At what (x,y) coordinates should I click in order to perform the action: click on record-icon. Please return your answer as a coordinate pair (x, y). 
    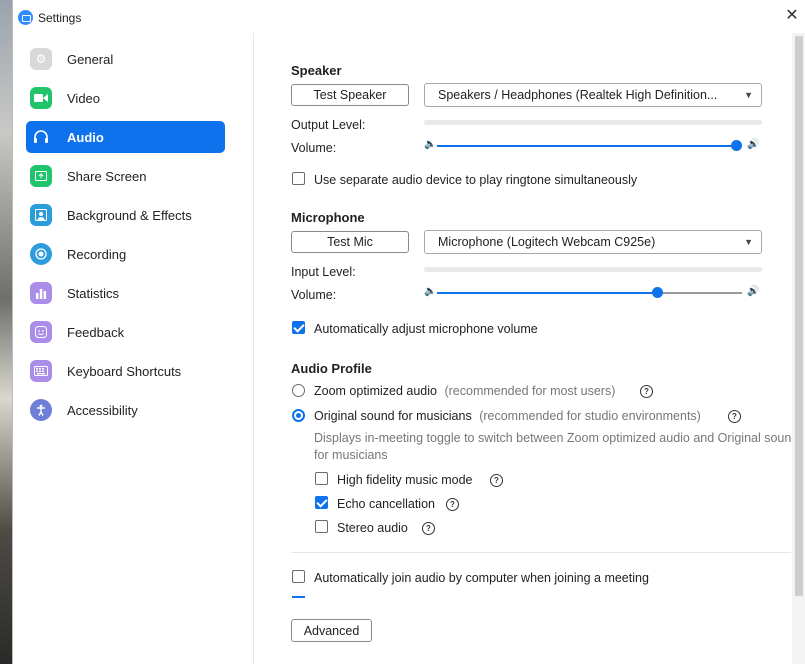
    Looking at the image, I should click on (41, 254).